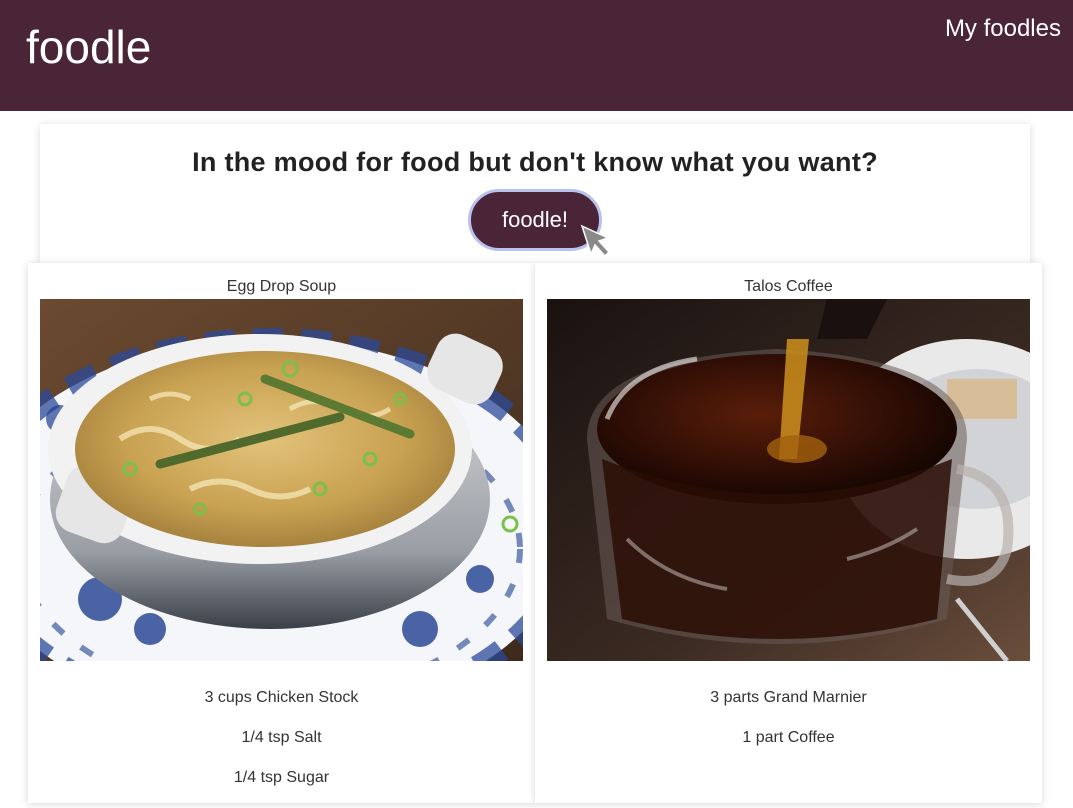  Describe the element at coordinates (281, 697) in the screenshot. I see `ingredient-item: 3 cups Chicken Stock` at that location.